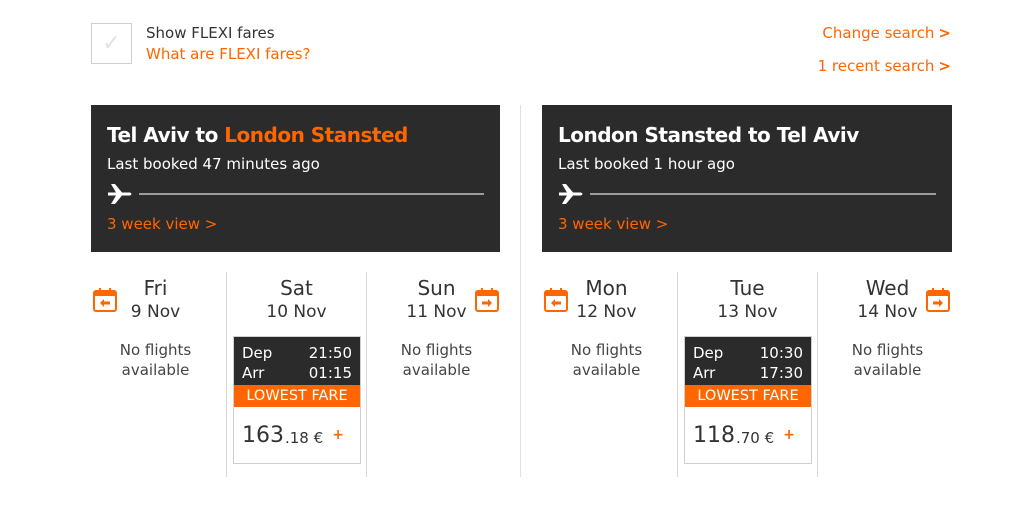 The width and height of the screenshot is (1024, 509). What do you see at coordinates (330, 353) in the screenshot?
I see `dep-time: 21:50` at bounding box center [330, 353].